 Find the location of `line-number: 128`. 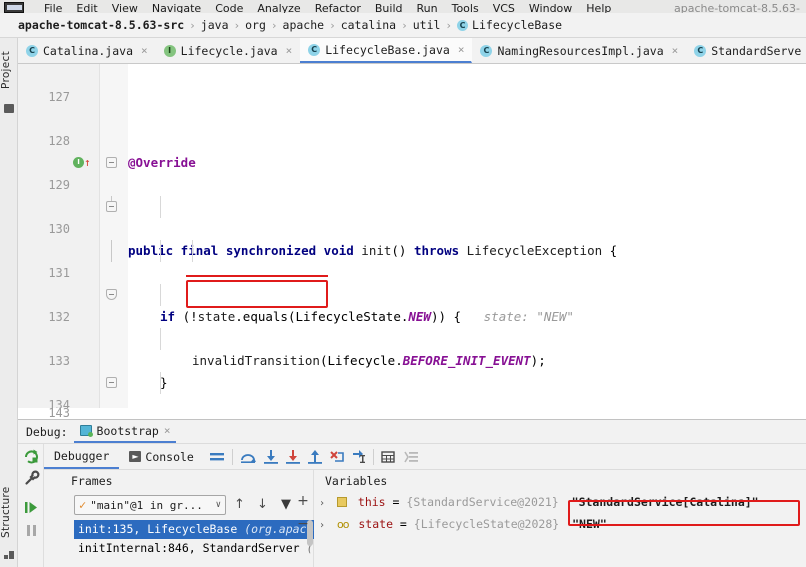

line-number: 128 is located at coordinates (59, 141).